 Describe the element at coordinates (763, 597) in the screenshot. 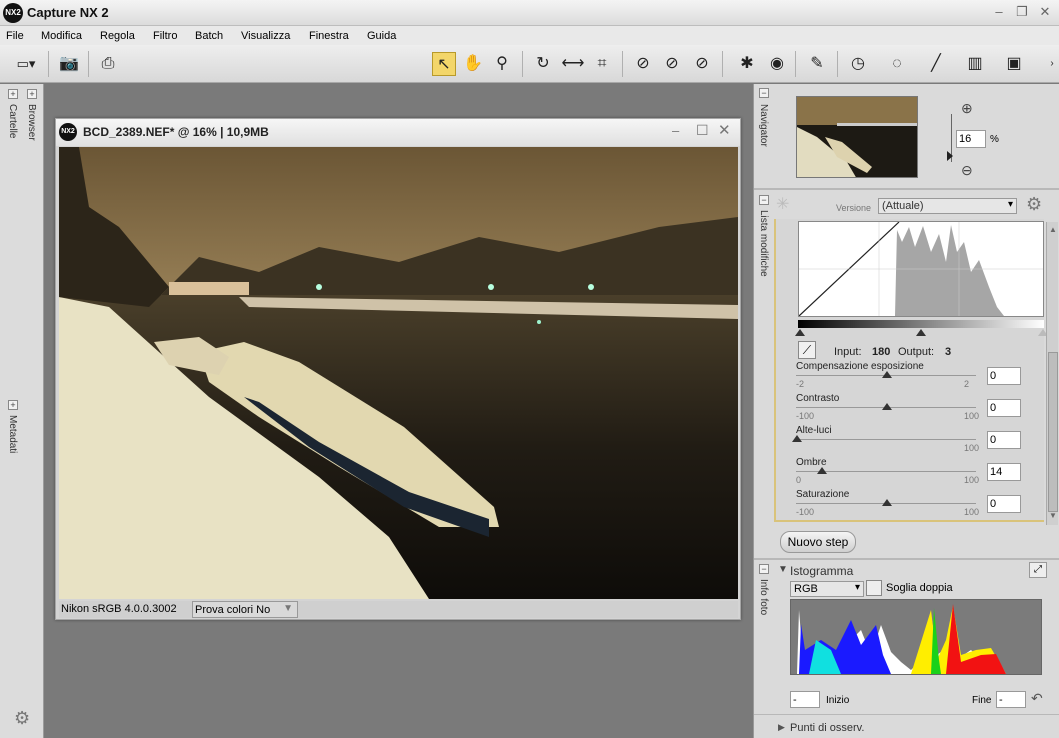

I see `tab-info-foto: Info foto` at that location.